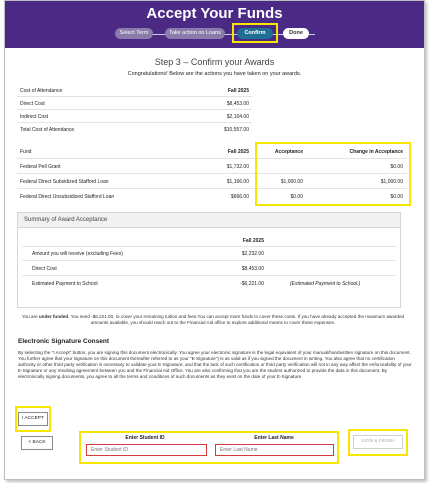 This screenshot has height=483, width=431. What do you see at coordinates (239, 197) in the screenshot?
I see `fund-row-amount: $666.00` at bounding box center [239, 197].